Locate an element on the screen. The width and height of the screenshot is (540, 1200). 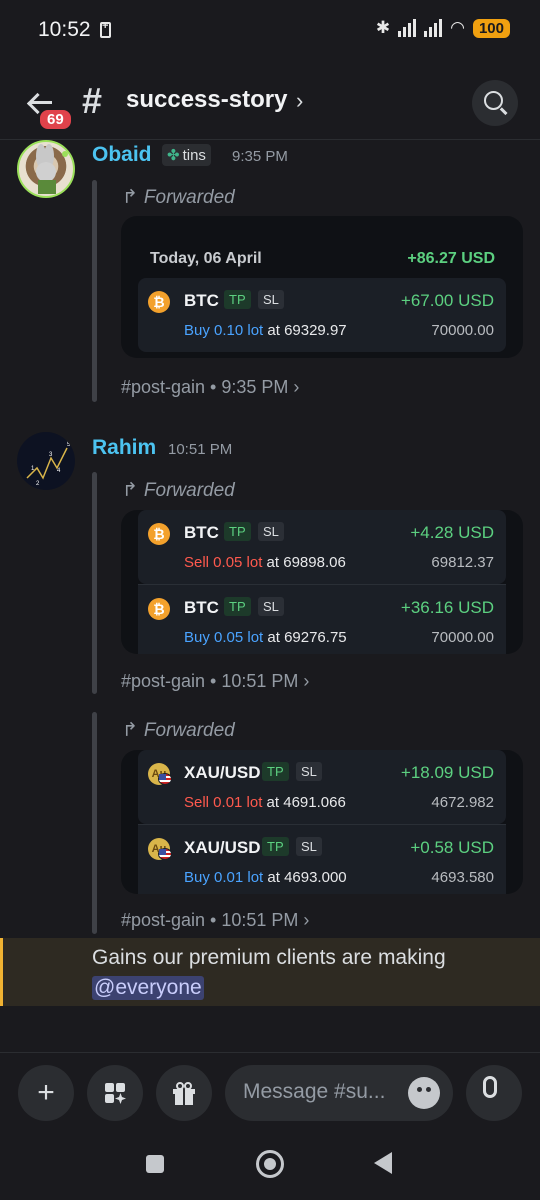
svg-text: 5 is located at coordinates (69, 445).